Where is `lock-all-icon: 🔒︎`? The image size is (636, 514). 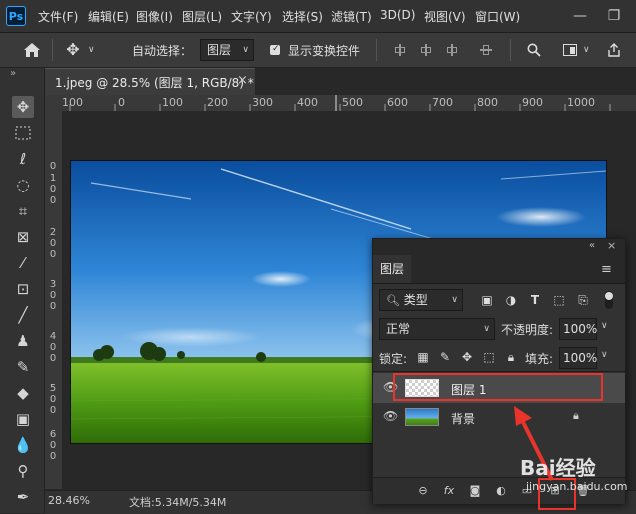
lock-all-icon: 🔒︎ is located at coordinates (511, 357).